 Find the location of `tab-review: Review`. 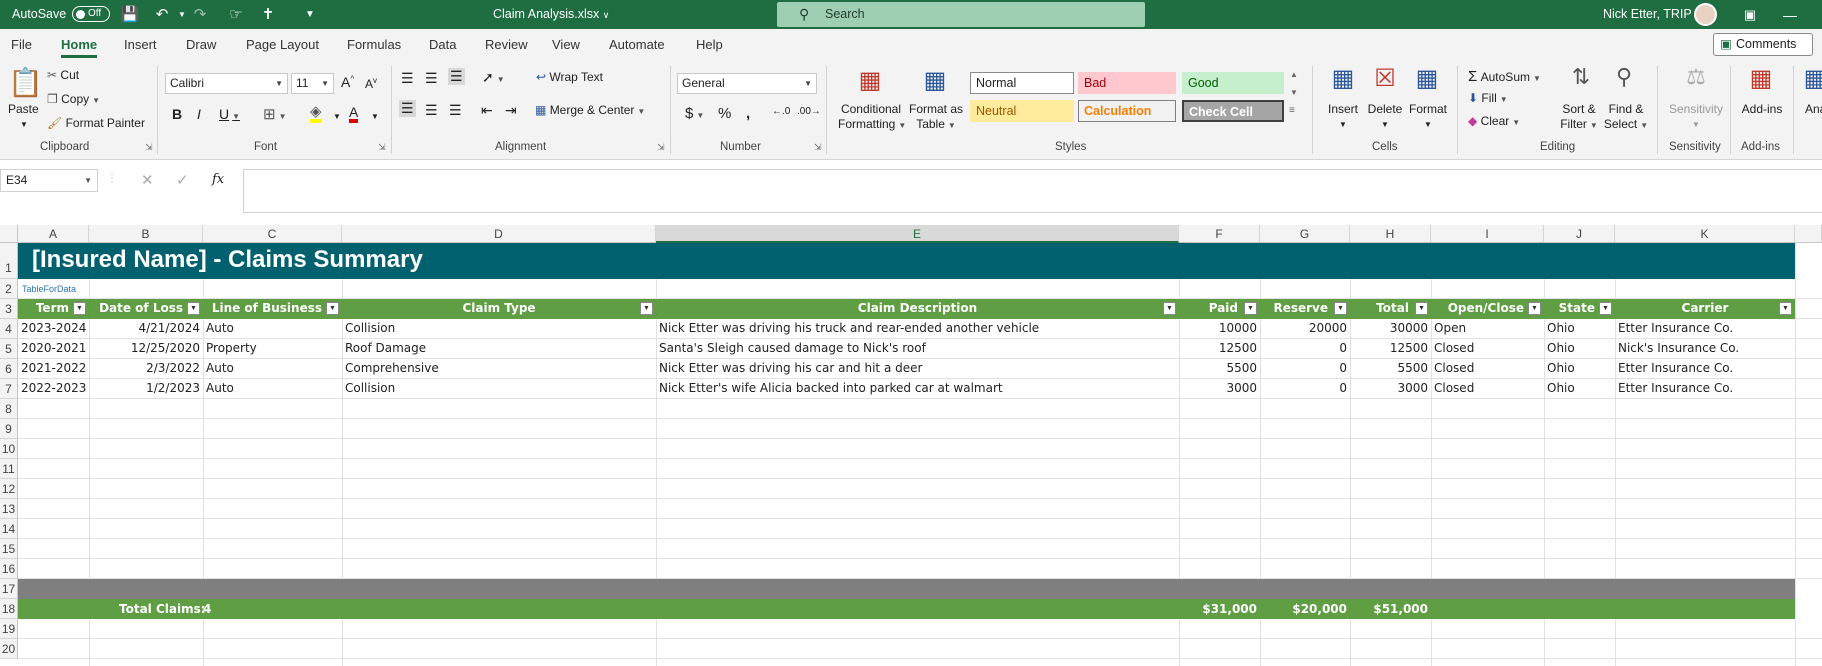

tab-review: Review is located at coordinates (506, 44).